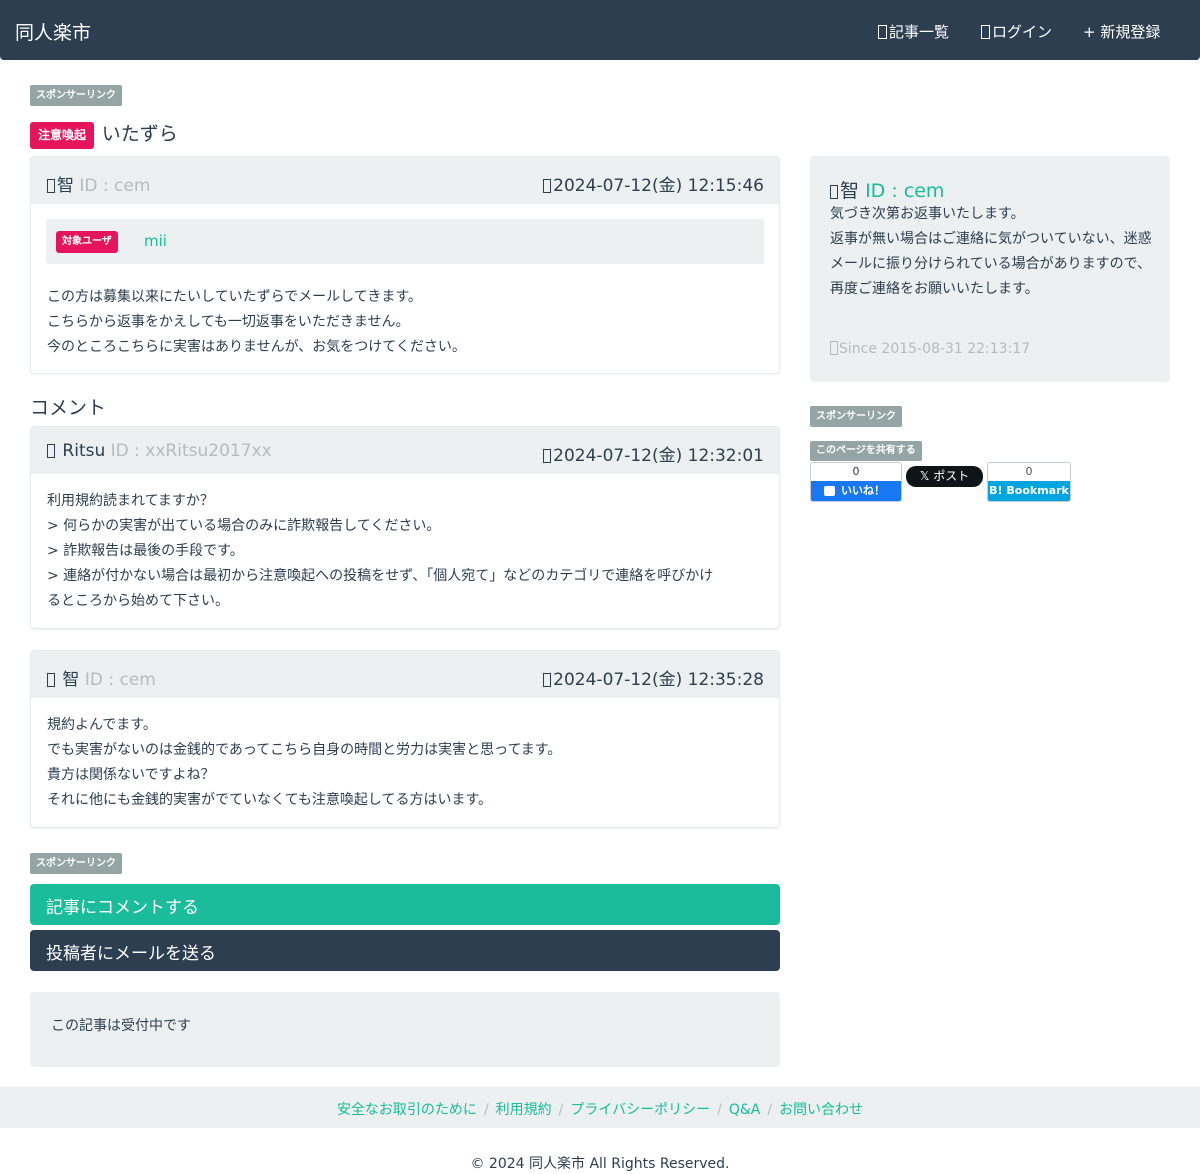 The image size is (1200, 1174). What do you see at coordinates (1029, 471) in the screenshot?
I see `hatena-bookmark-count: 0` at bounding box center [1029, 471].